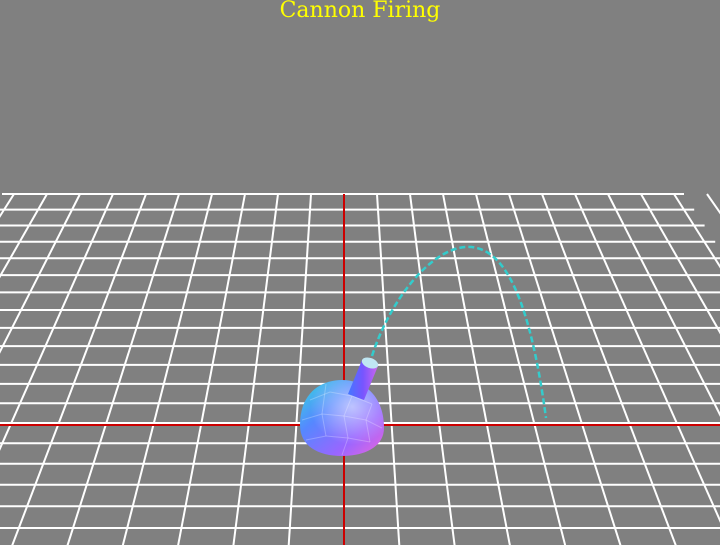 The width and height of the screenshot is (720, 545). I want to click on page-title: Cannon Firing, so click(360, 11).